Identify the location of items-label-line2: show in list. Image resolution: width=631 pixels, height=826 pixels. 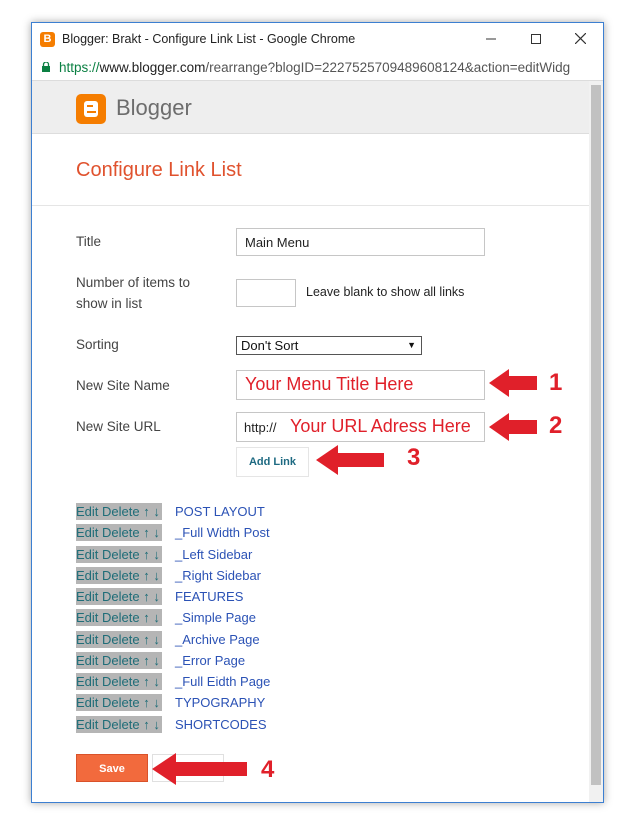
(109, 303).